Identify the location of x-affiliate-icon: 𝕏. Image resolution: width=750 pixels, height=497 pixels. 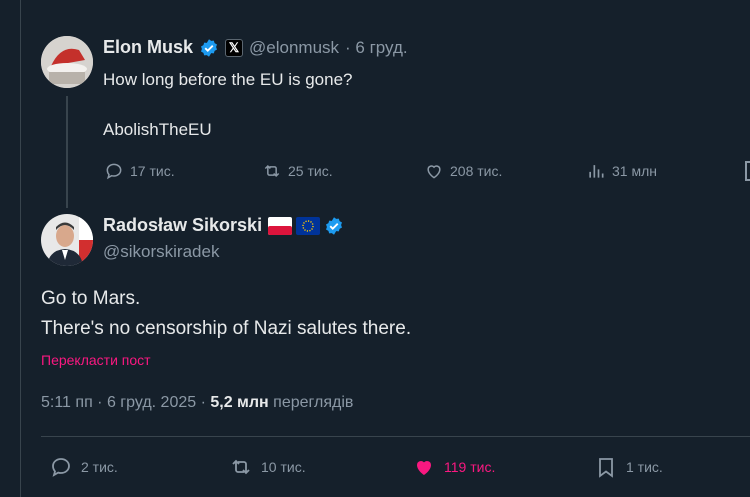
(234, 47).